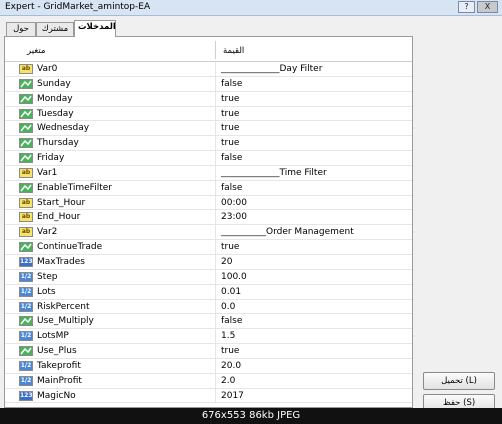  Describe the element at coordinates (208, 144) in the screenshot. I see `parameter-row: Thursday true` at that location.